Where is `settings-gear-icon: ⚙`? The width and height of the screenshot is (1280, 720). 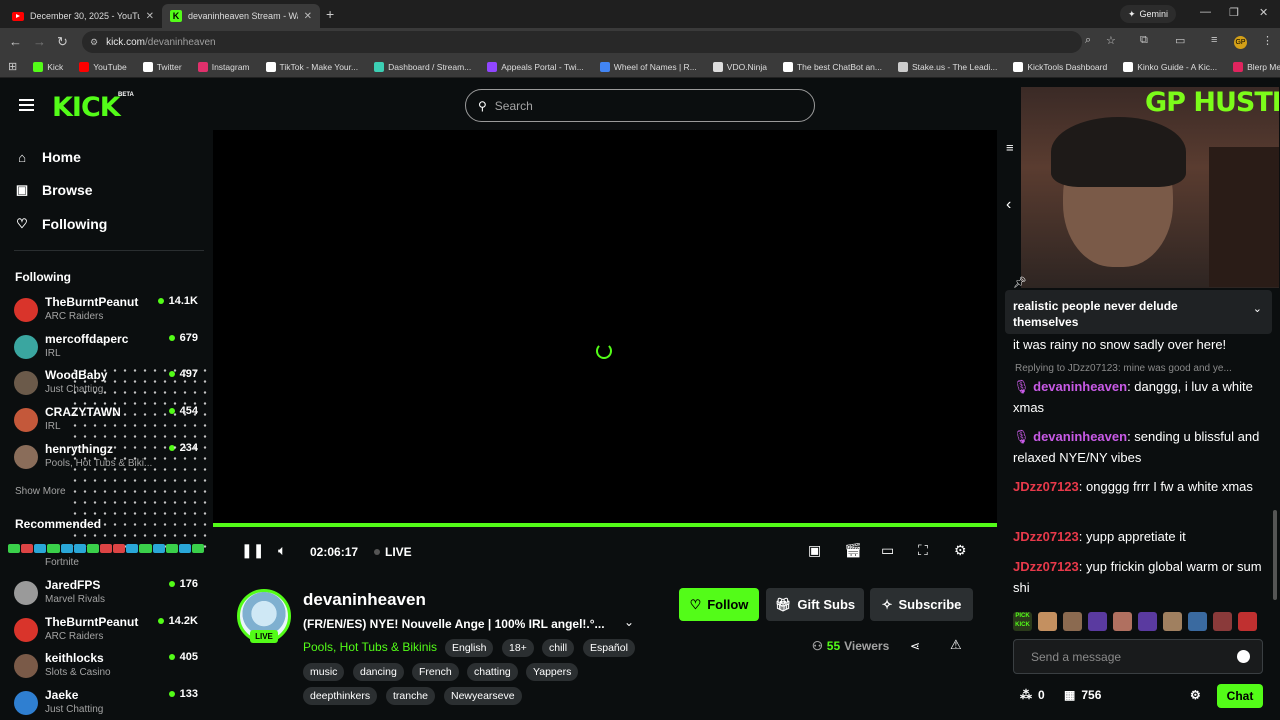
settings-gear-icon: ⚙ is located at coordinates (960, 550).